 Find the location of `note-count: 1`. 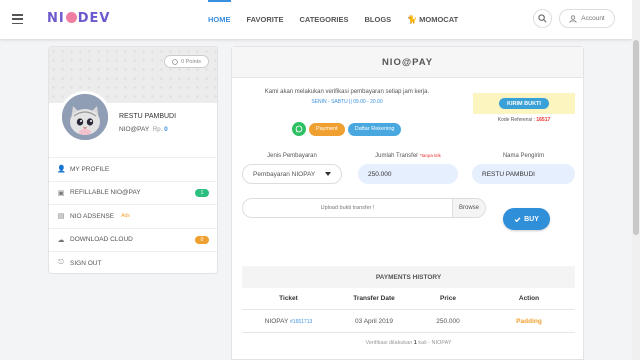

note-count: 1 is located at coordinates (415, 343).